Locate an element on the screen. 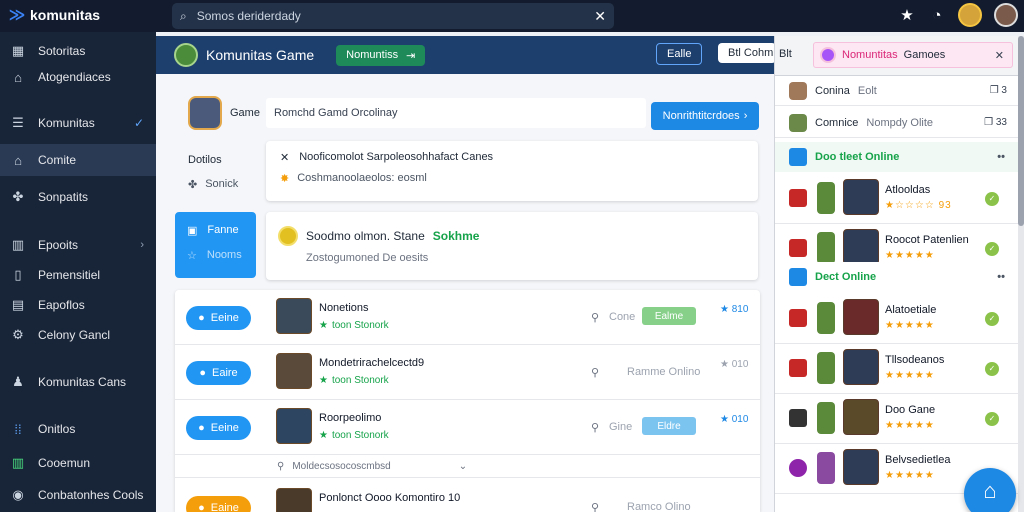  row-action-button: ● Eaine is located at coordinates (218, 504).